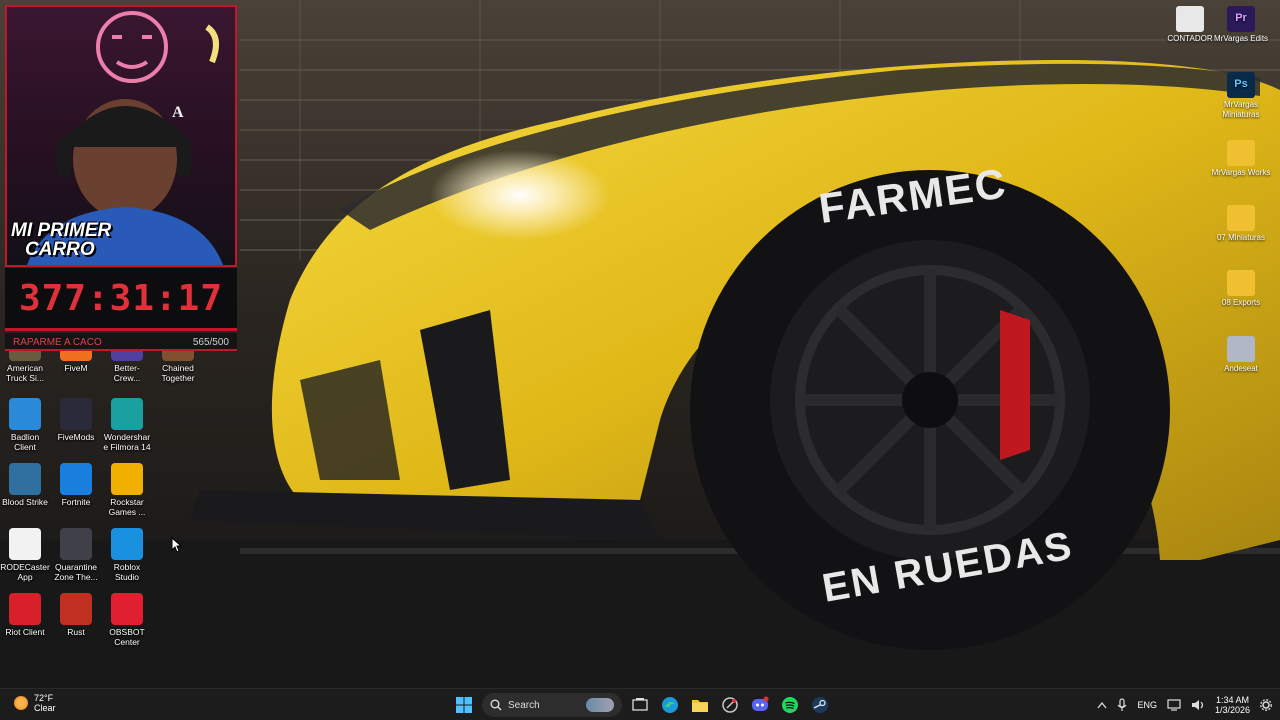 Image resolution: width=1280 pixels, height=720 pixels. I want to click on desktop-icon-label: Rust, so click(76, 632).